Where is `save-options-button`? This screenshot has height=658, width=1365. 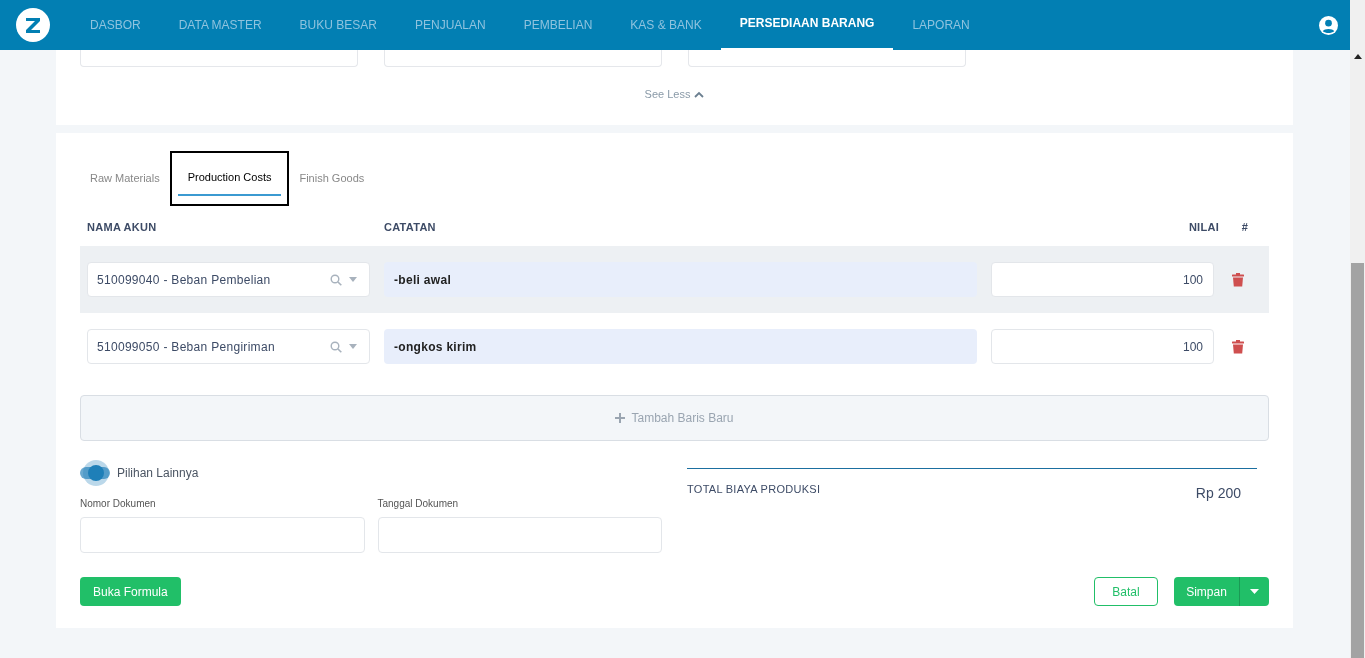 save-options-button is located at coordinates (1254, 591).